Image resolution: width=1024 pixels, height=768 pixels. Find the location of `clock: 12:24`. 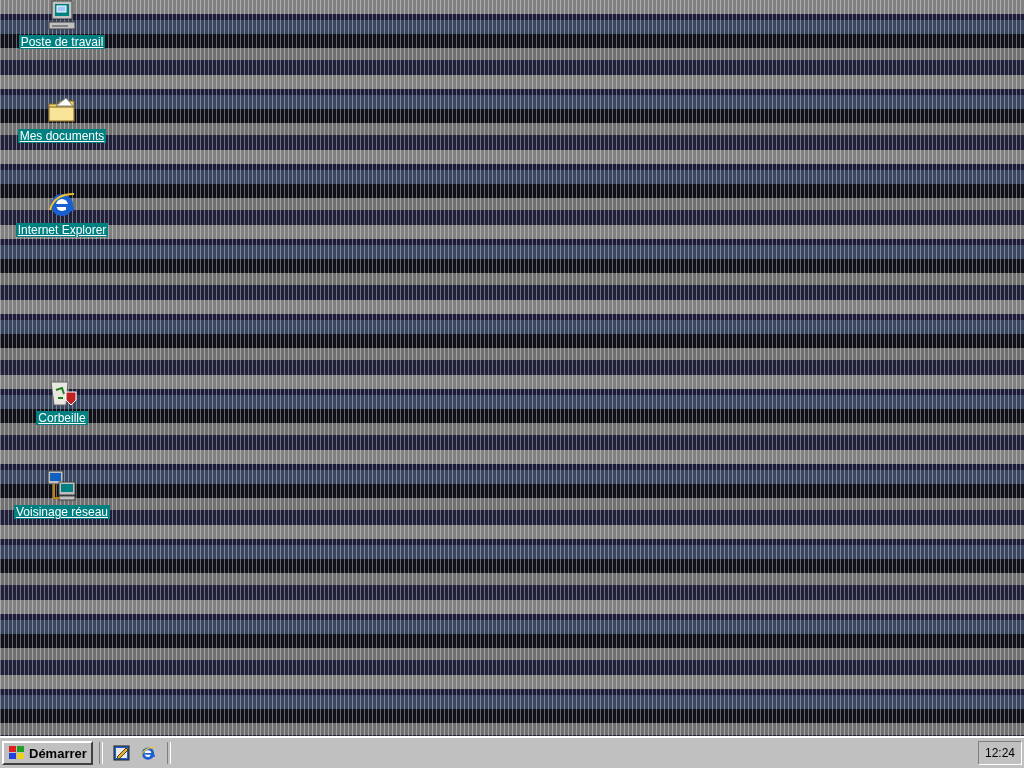

clock: 12:24 is located at coordinates (999, 753).